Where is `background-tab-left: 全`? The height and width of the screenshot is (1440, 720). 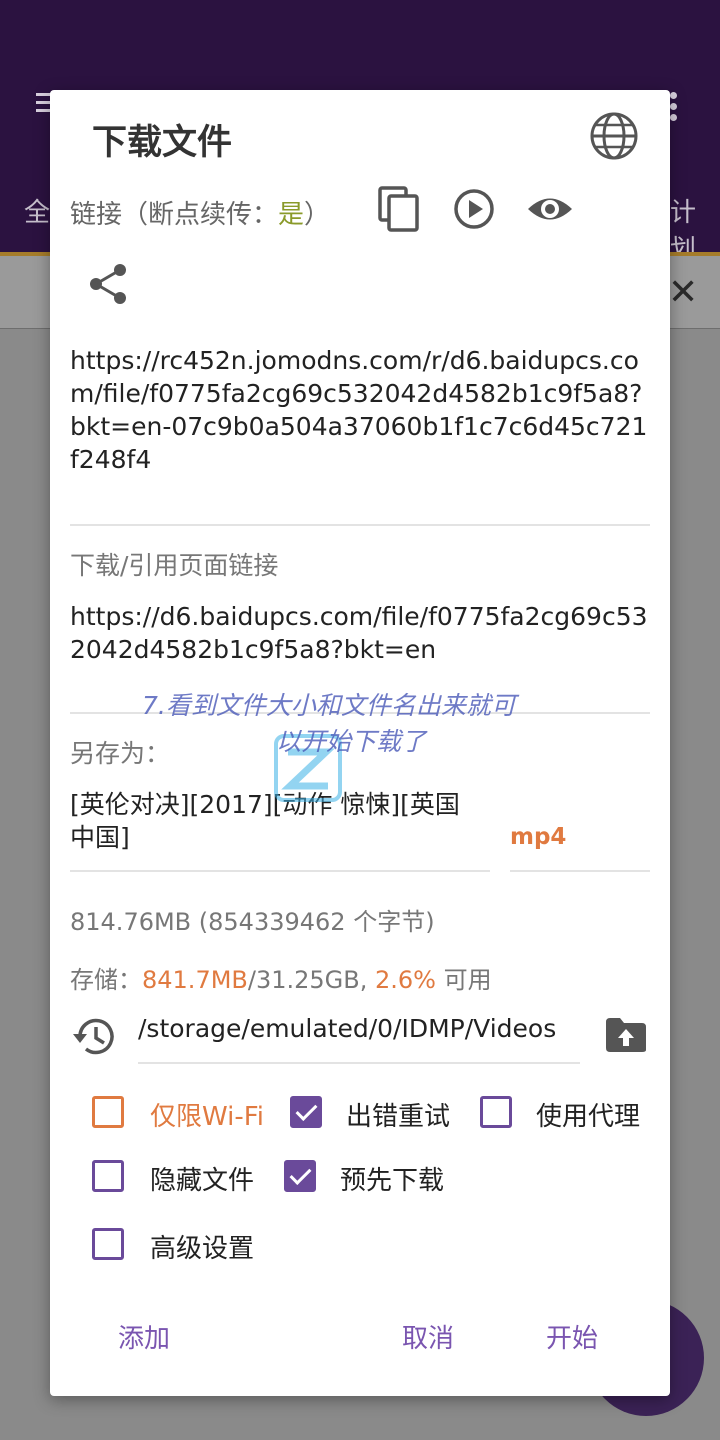
background-tab-left: 全 is located at coordinates (37, 210).